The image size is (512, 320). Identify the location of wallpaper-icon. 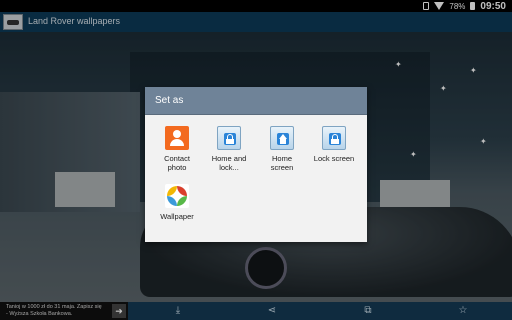
(177, 196).